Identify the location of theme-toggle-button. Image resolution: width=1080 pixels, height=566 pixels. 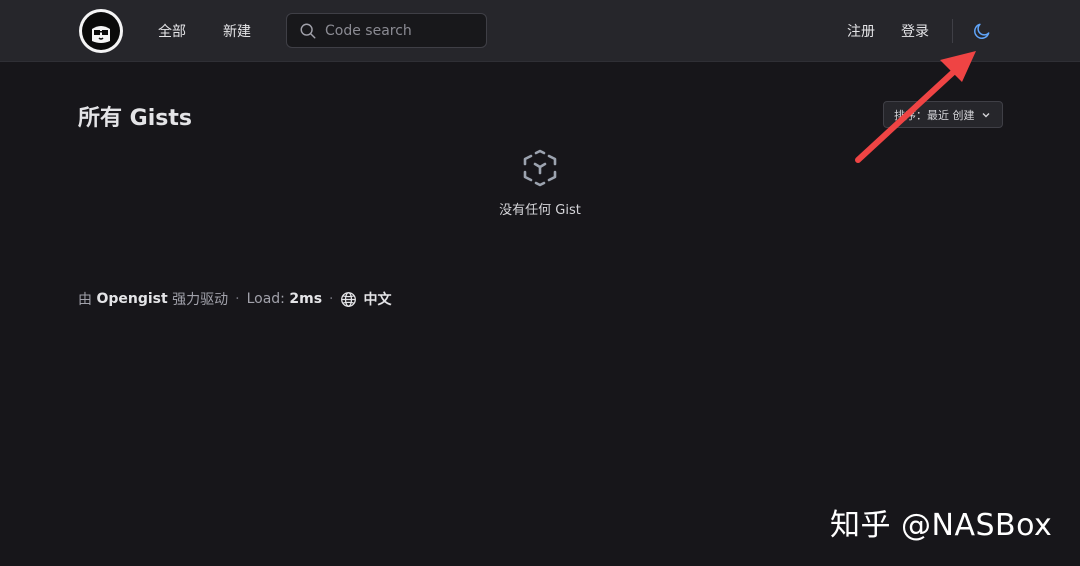
(982, 31).